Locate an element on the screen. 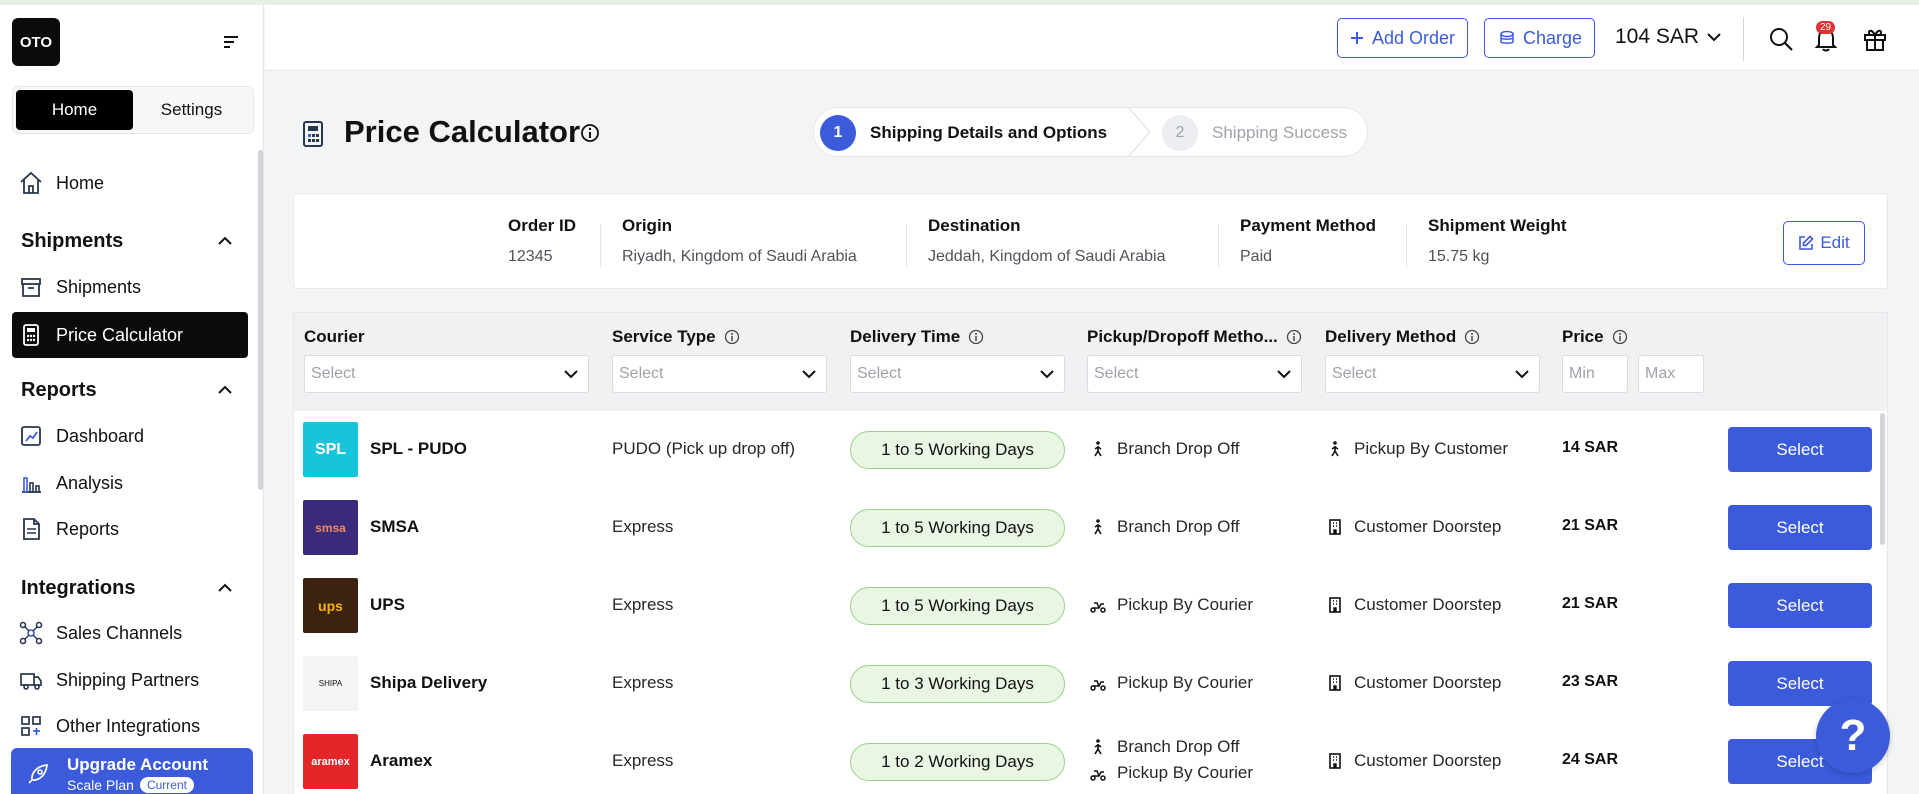  spl-logo: SPL is located at coordinates (330, 449).